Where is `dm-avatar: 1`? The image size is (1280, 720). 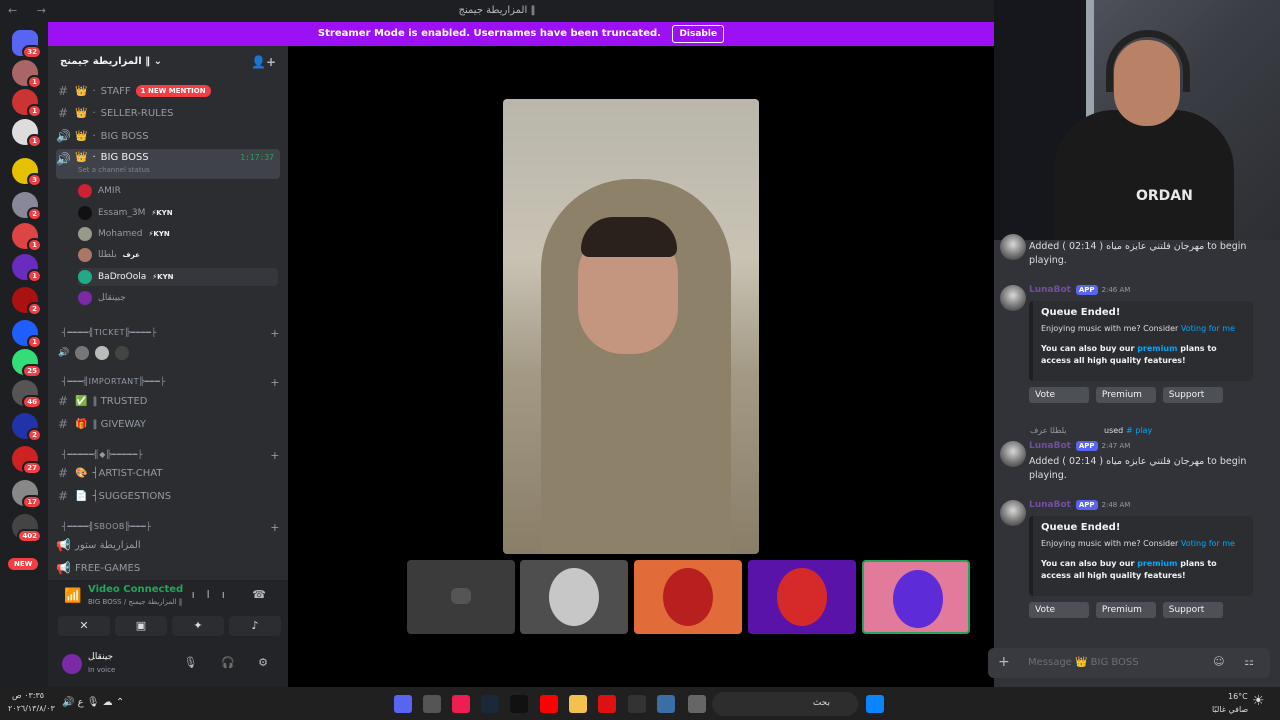 dm-avatar: 1 is located at coordinates (27, 74).